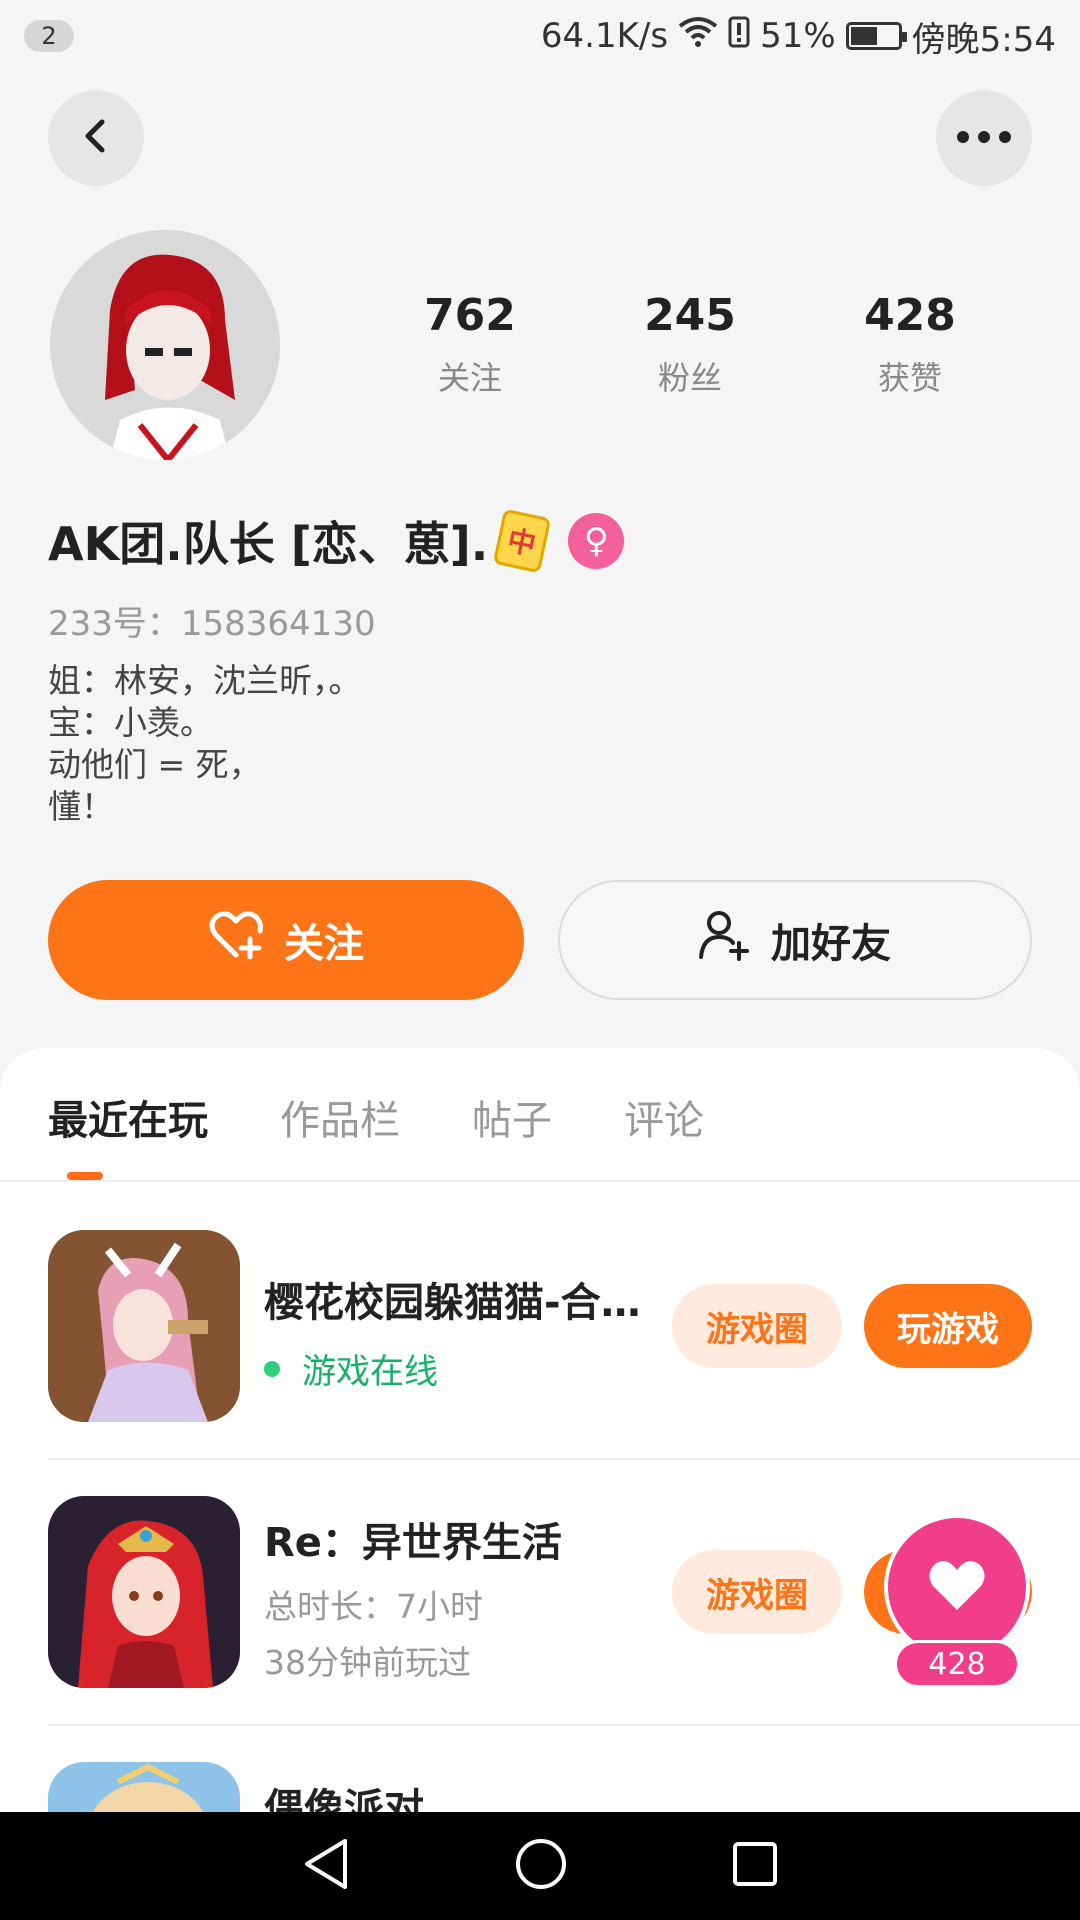 This screenshot has width=1080, height=1920. I want to click on follow-button: 关注, so click(286, 940).